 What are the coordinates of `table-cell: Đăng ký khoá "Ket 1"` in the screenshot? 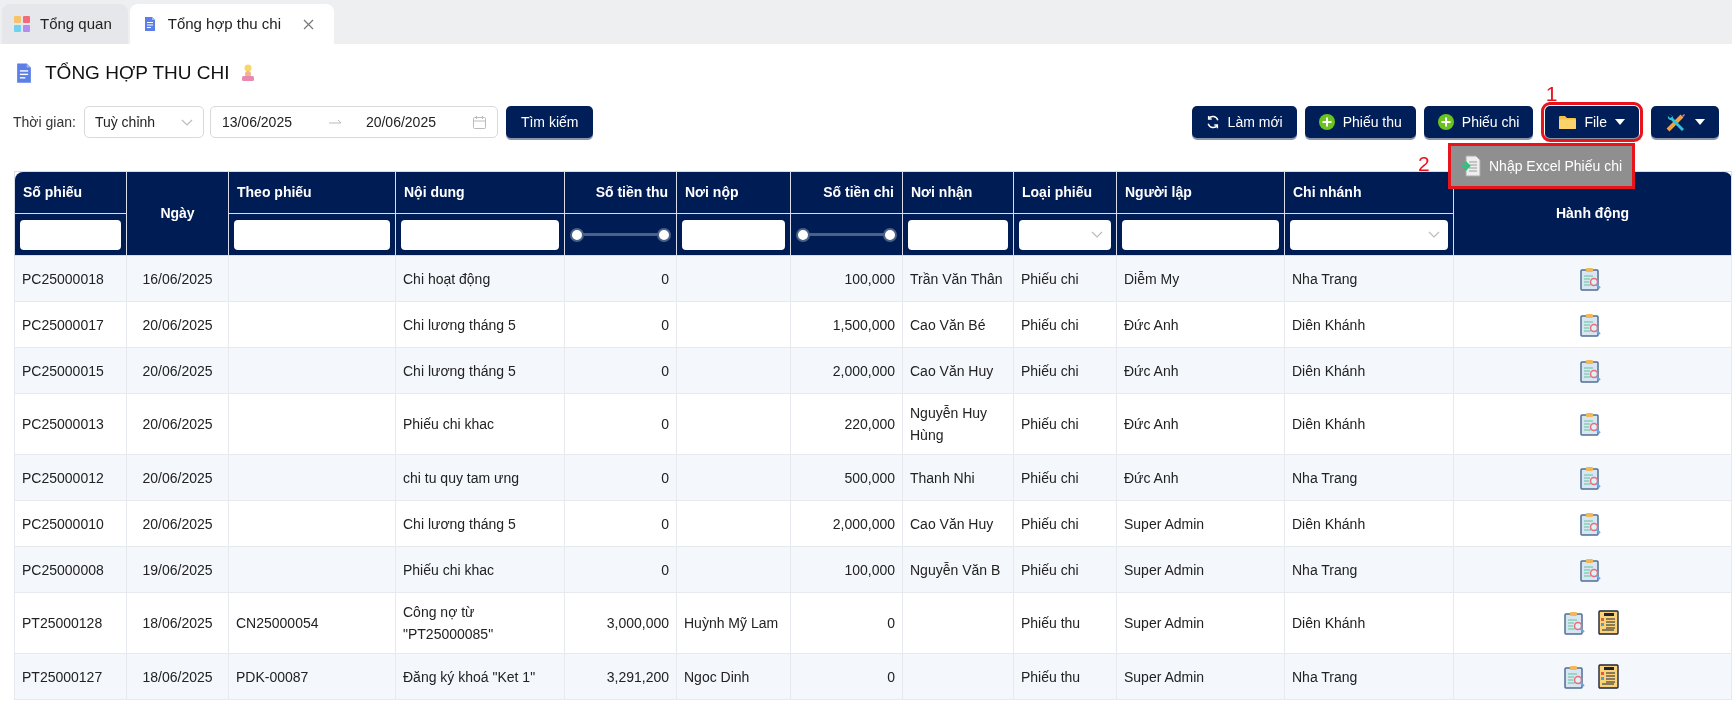 It's located at (469, 676).